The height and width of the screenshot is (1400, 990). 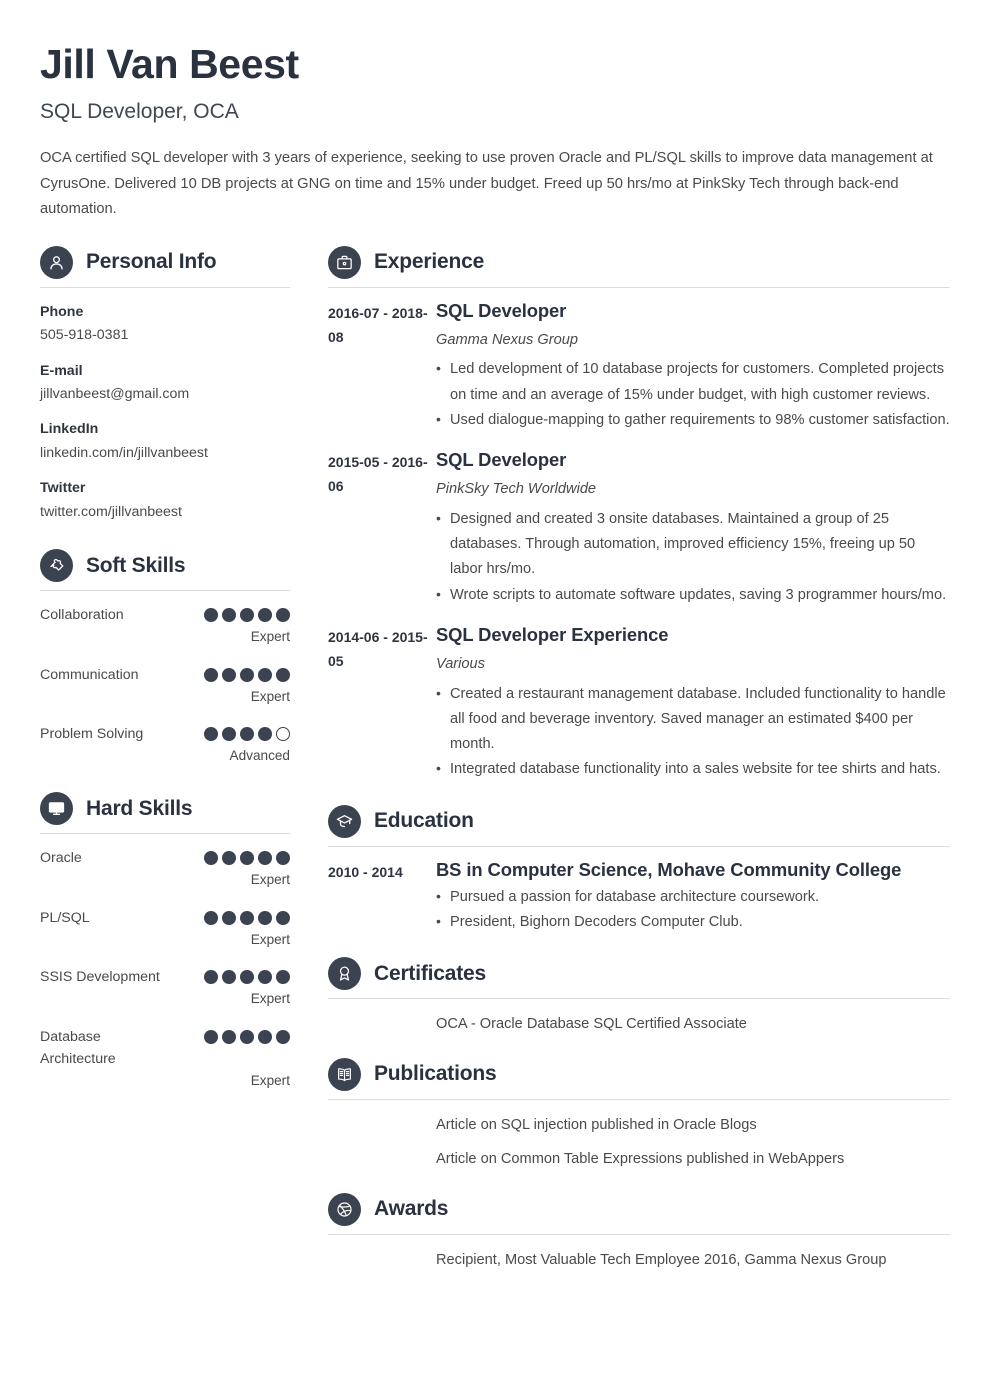 I want to click on section-title: Awards, so click(x=411, y=1209).